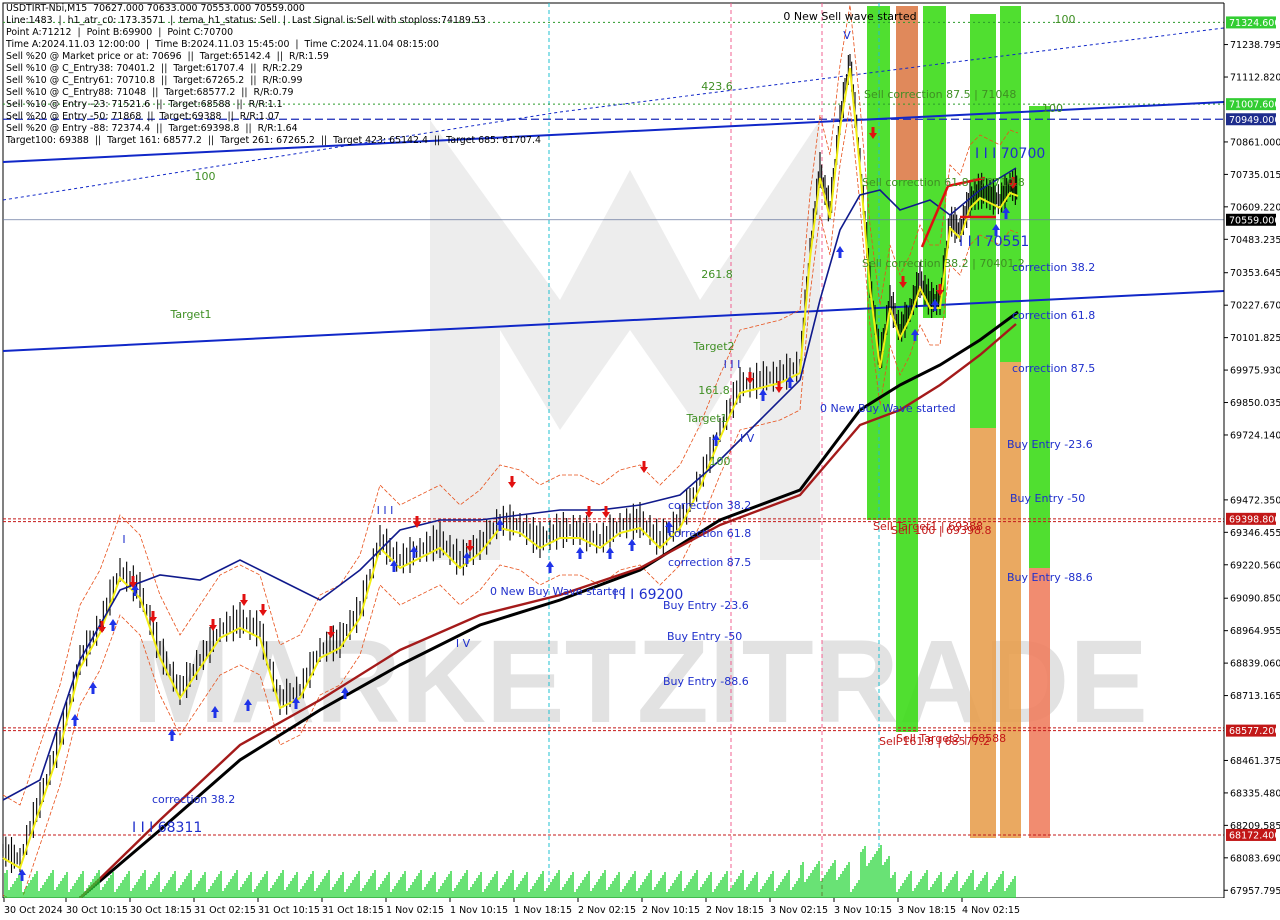 Image resolution: width=1280 pixels, height=920 pixels. I want to click on y-tick-label: 70609.220, so click(1255, 207).